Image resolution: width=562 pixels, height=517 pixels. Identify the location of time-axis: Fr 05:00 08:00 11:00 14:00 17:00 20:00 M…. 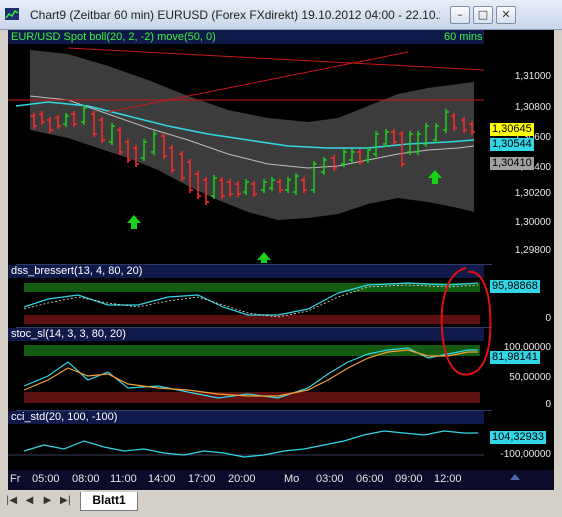
(281, 480).